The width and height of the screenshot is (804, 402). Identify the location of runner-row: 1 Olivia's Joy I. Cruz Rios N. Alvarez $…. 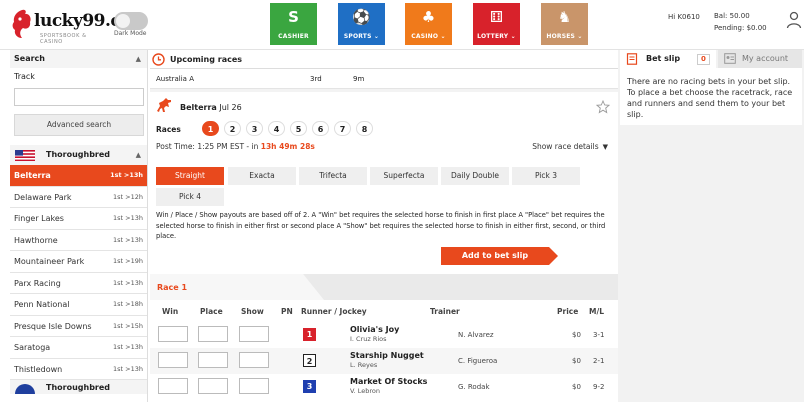
(384, 335).